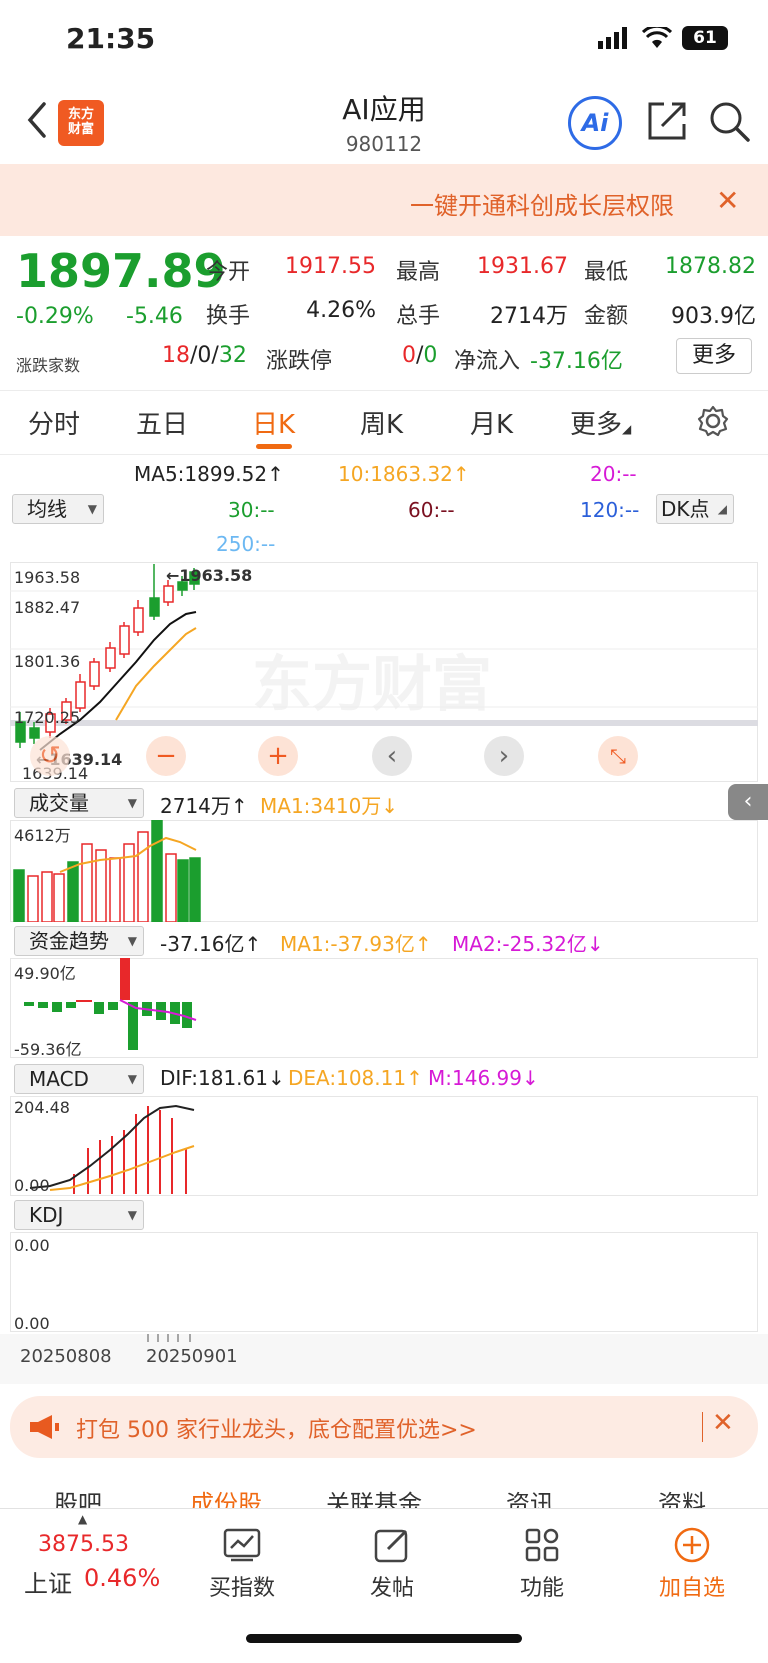  What do you see at coordinates (431, 510) in the screenshot?
I see `ma60-value: 60:--` at bounding box center [431, 510].